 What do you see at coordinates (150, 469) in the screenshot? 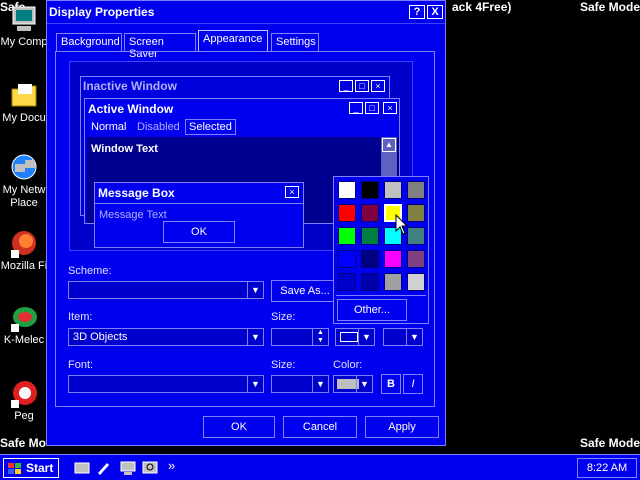
I see `quick-launch-search-icon` at bounding box center [150, 469].